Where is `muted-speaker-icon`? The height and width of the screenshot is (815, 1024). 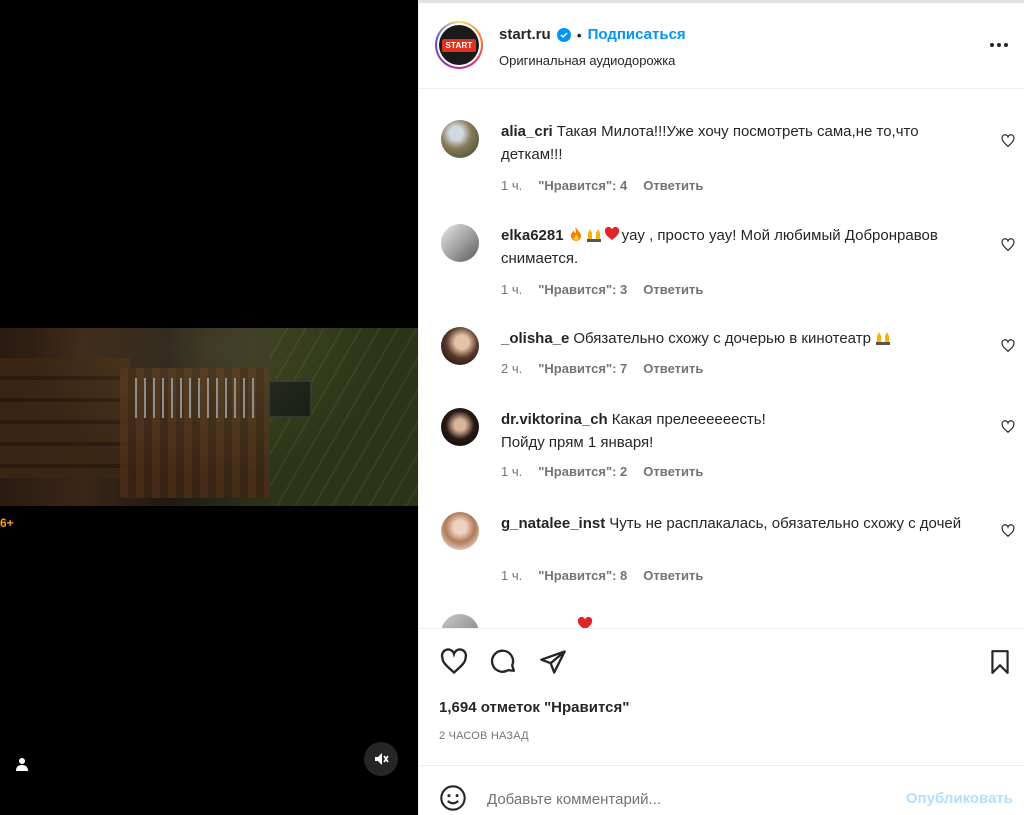
muted-speaker-icon is located at coordinates (382, 759).